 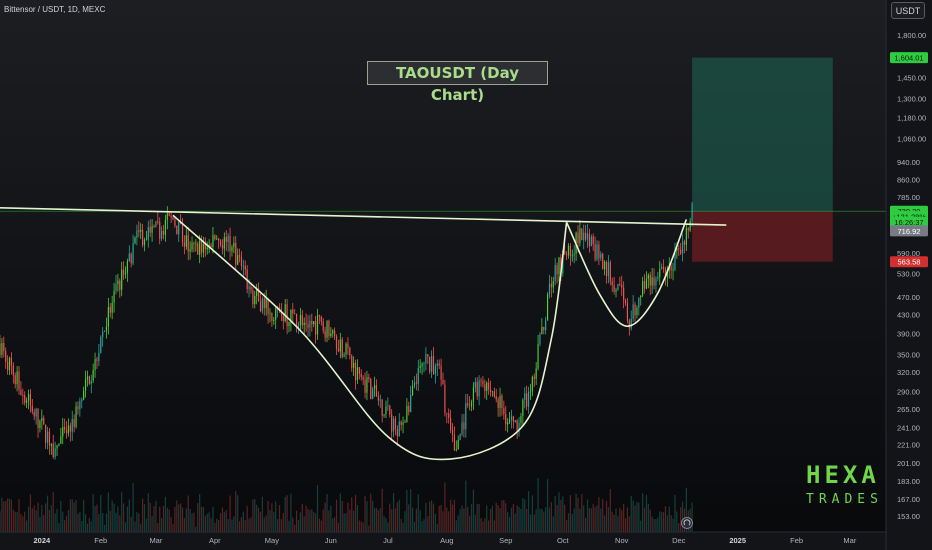 What do you see at coordinates (908, 355) in the screenshot?
I see `y-tick-label: 350.00` at bounding box center [908, 355].